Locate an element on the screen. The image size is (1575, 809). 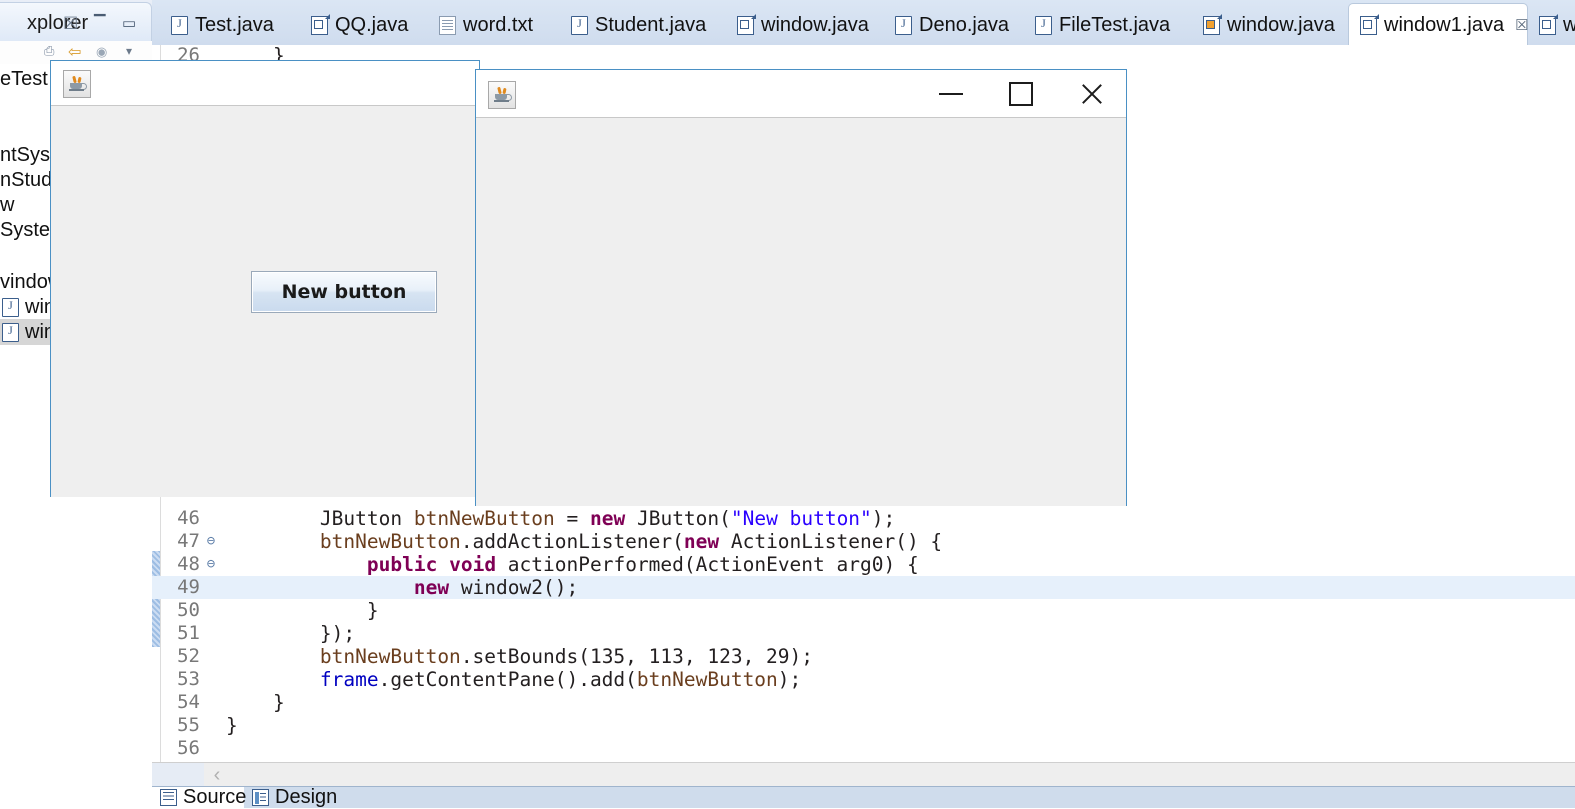
code-line-text: new window2(); is located at coordinates (496, 587).